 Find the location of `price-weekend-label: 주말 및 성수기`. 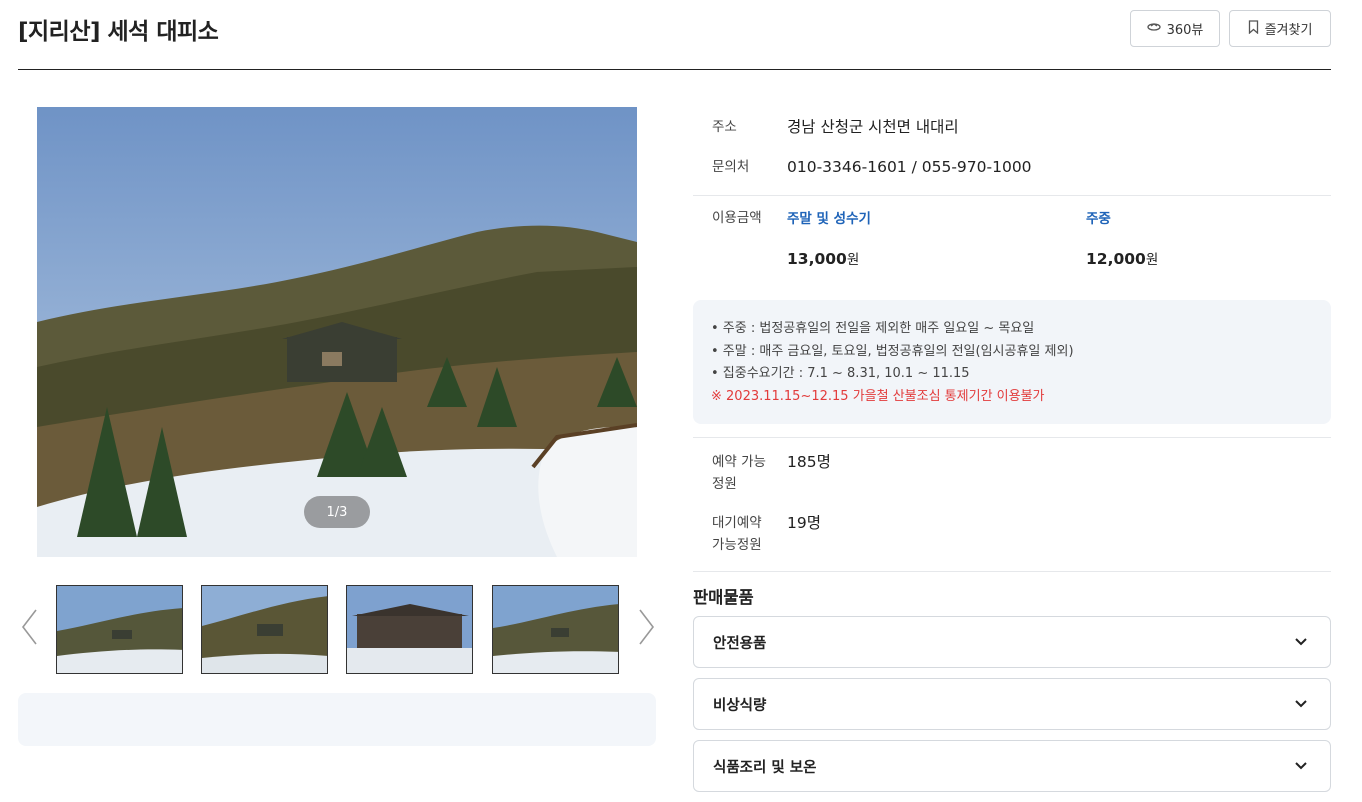

price-weekend-label: 주말 및 성수기 is located at coordinates (829, 219).